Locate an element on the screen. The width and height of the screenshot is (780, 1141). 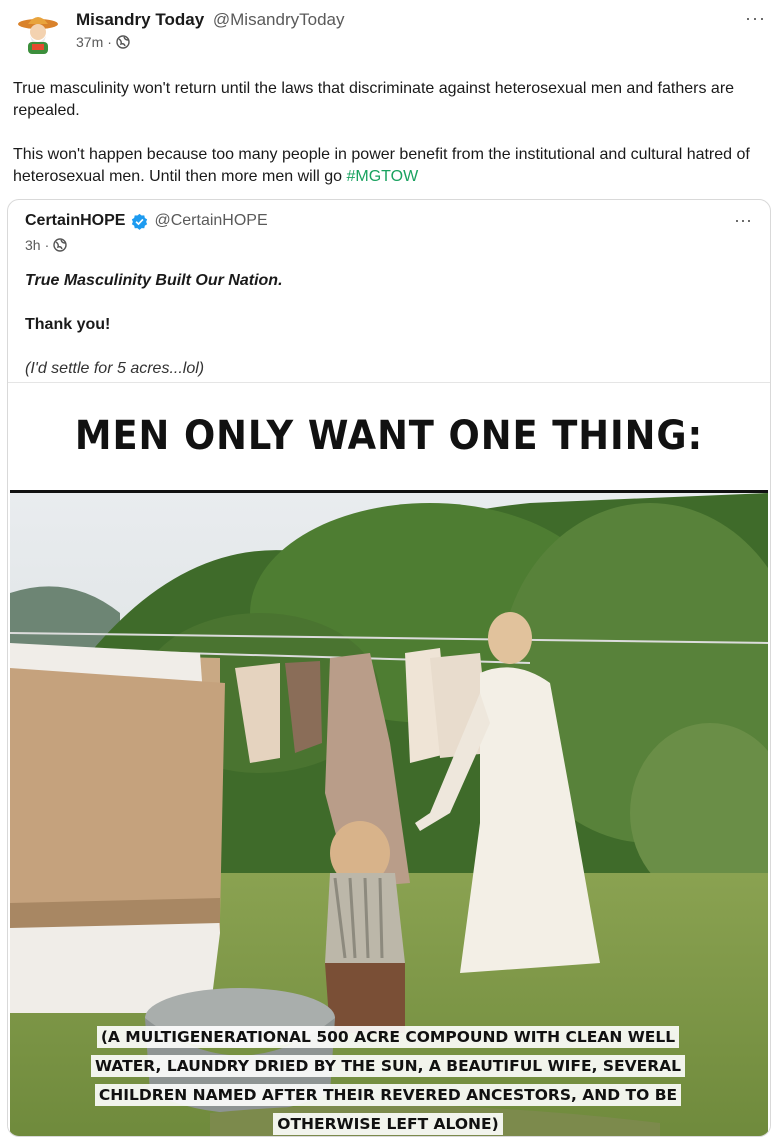
quoted-author-handle: @CertainHOPE is located at coordinates (210, 221).